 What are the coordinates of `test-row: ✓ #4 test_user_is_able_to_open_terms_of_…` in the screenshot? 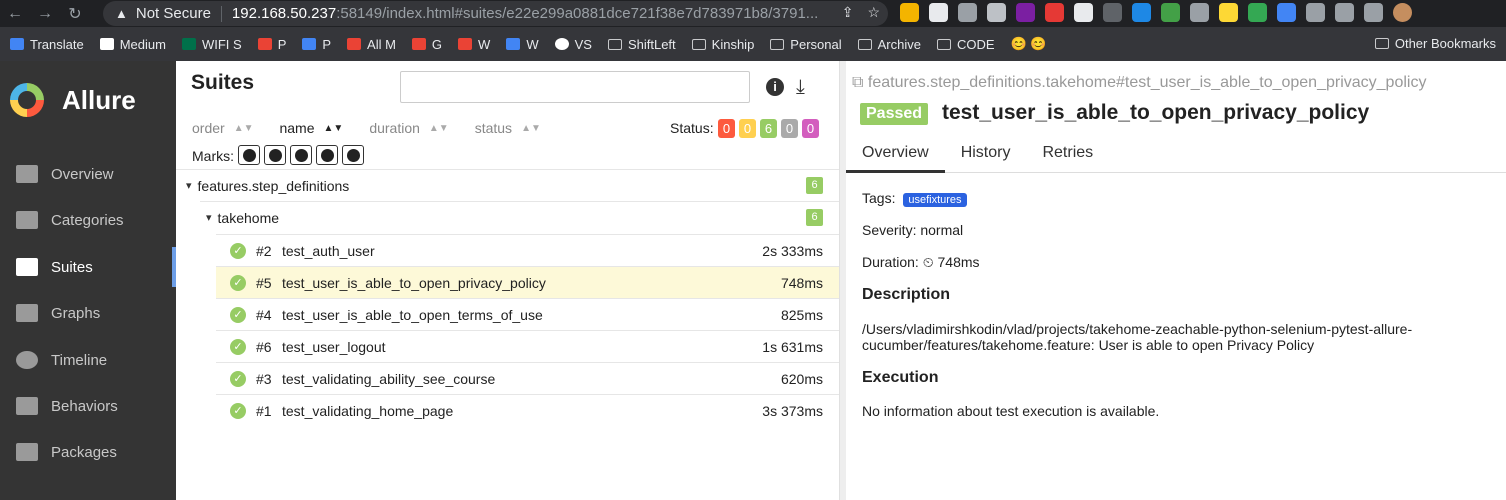 It's located at (527, 314).